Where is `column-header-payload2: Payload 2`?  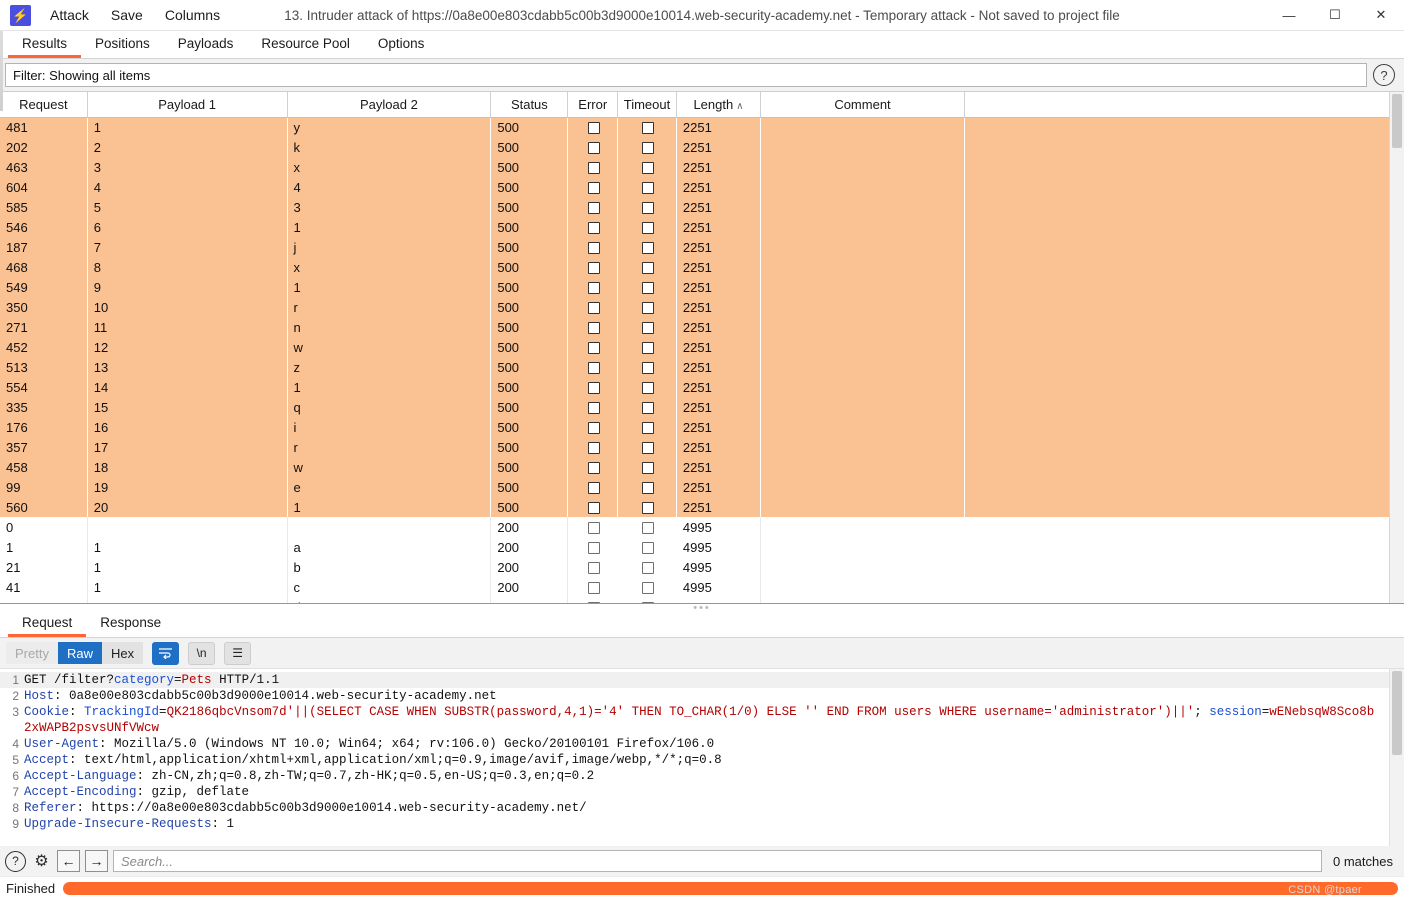 column-header-payload2: Payload 2 is located at coordinates (389, 105).